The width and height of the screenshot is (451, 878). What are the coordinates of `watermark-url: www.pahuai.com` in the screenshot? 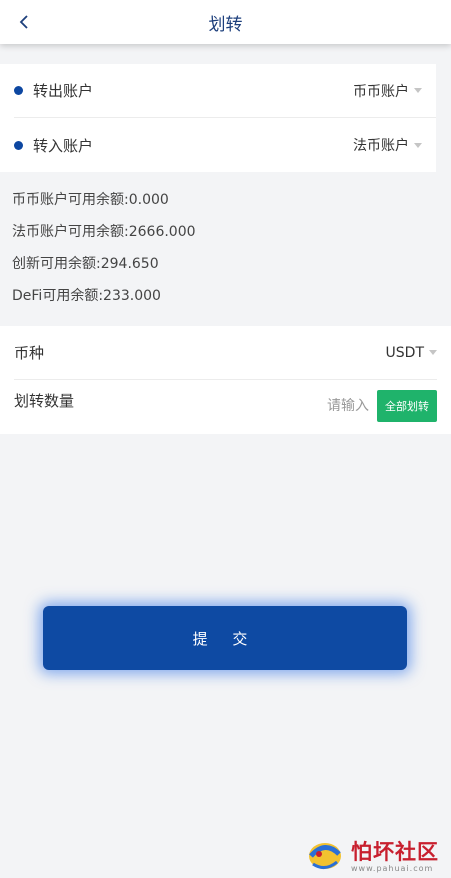 It's located at (392, 868).